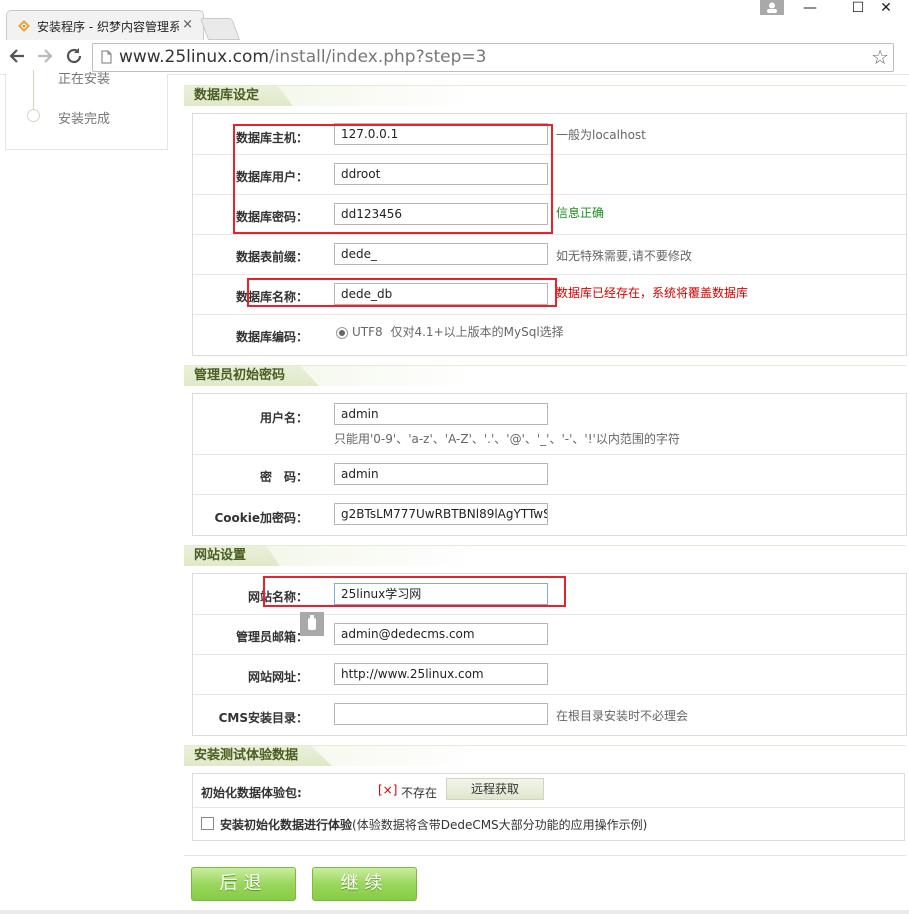  What do you see at coordinates (277, 597) in the screenshot?
I see `site-name-label: 网站名称：` at bounding box center [277, 597].